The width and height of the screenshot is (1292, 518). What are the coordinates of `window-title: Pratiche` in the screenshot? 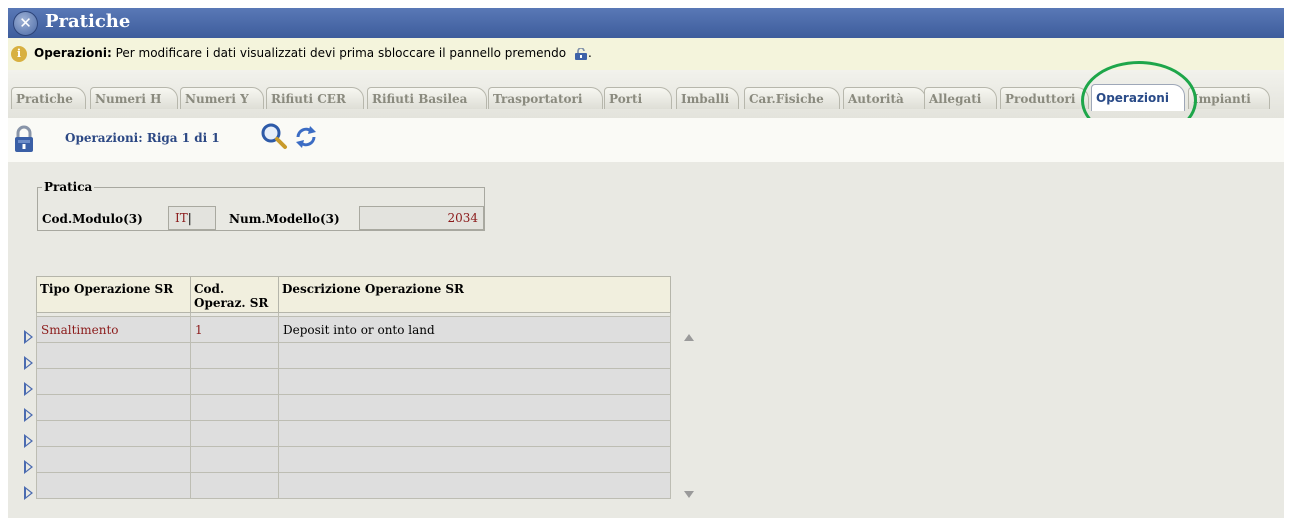 It's located at (88, 21).